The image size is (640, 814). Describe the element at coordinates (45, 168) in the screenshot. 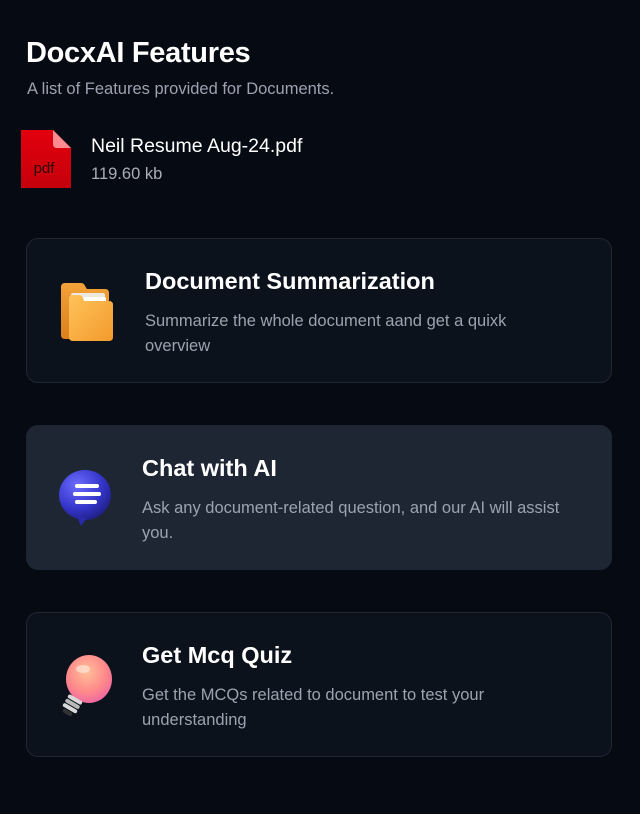

I see `pdf-icon-label: pdf` at that location.